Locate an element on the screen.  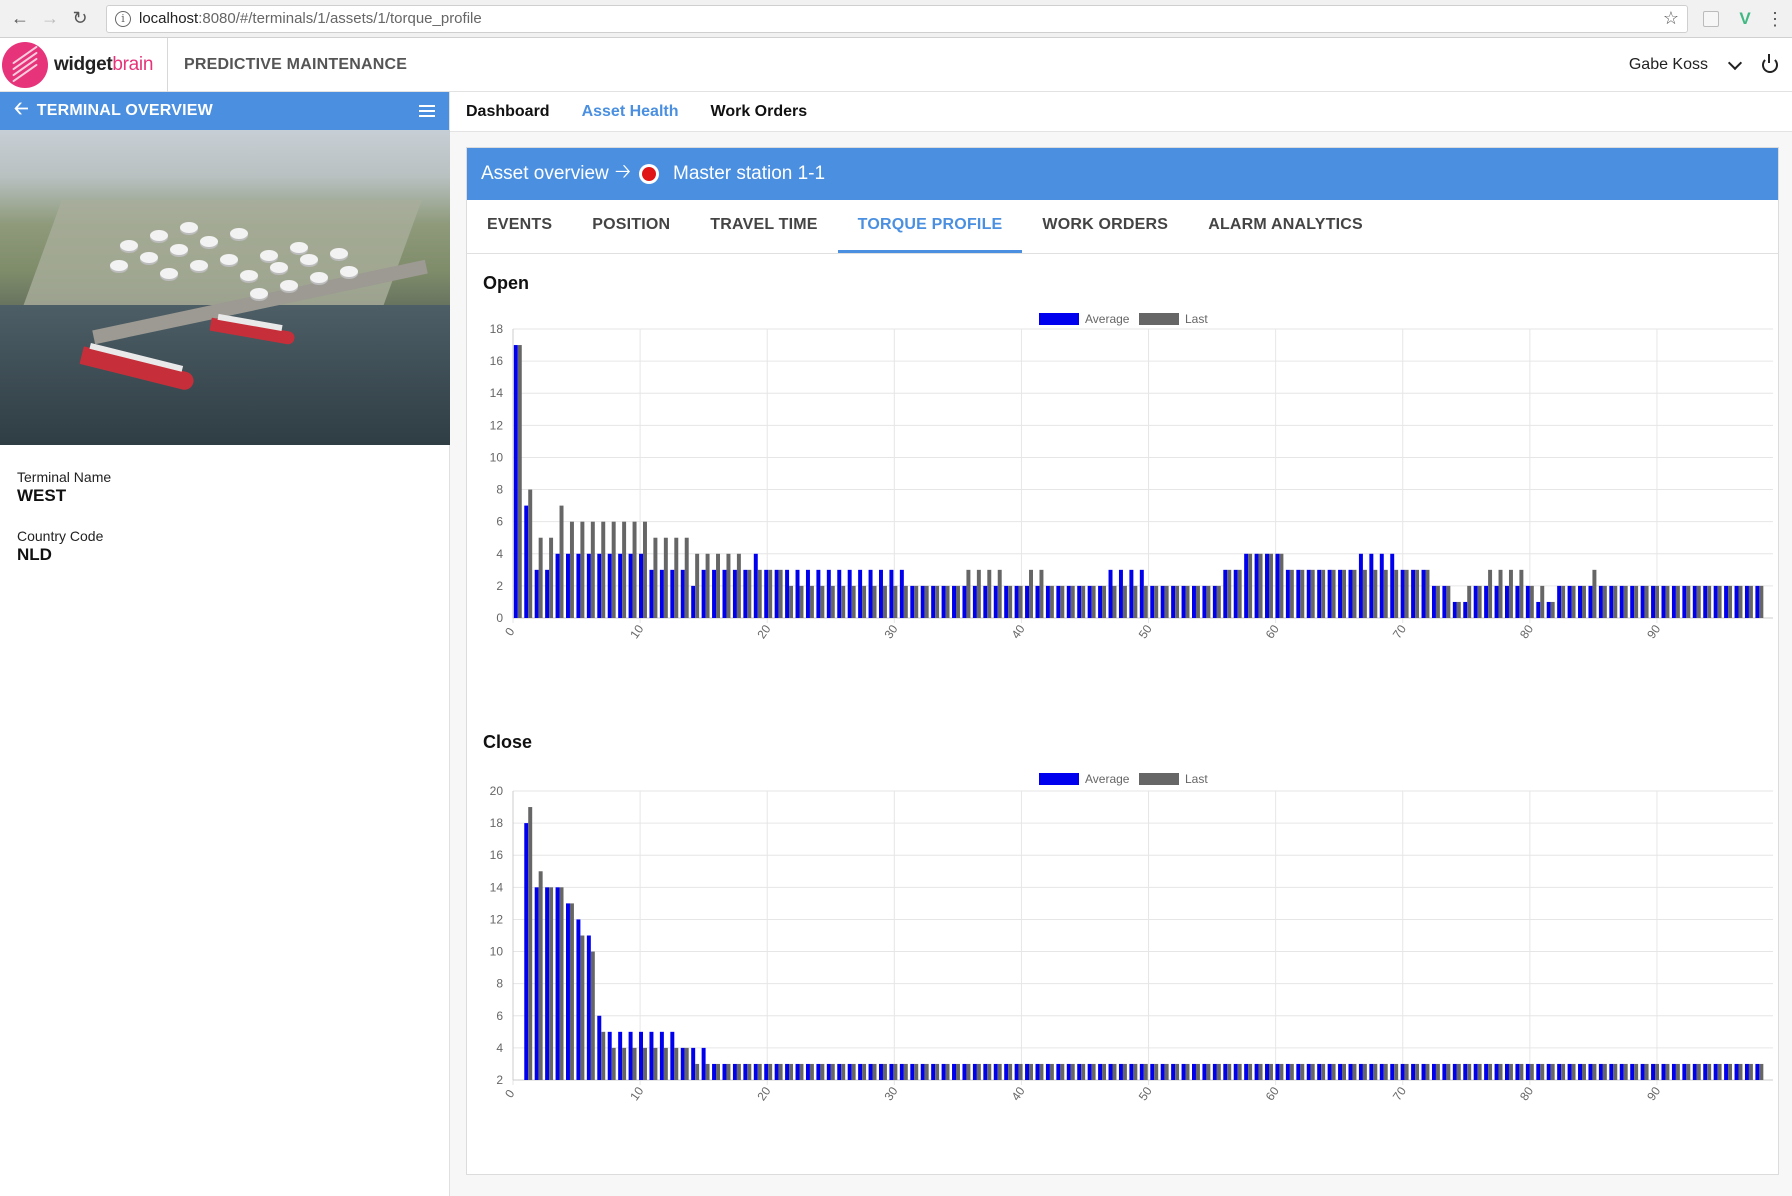
user-name: Gabe Koss is located at coordinates (1668, 65).